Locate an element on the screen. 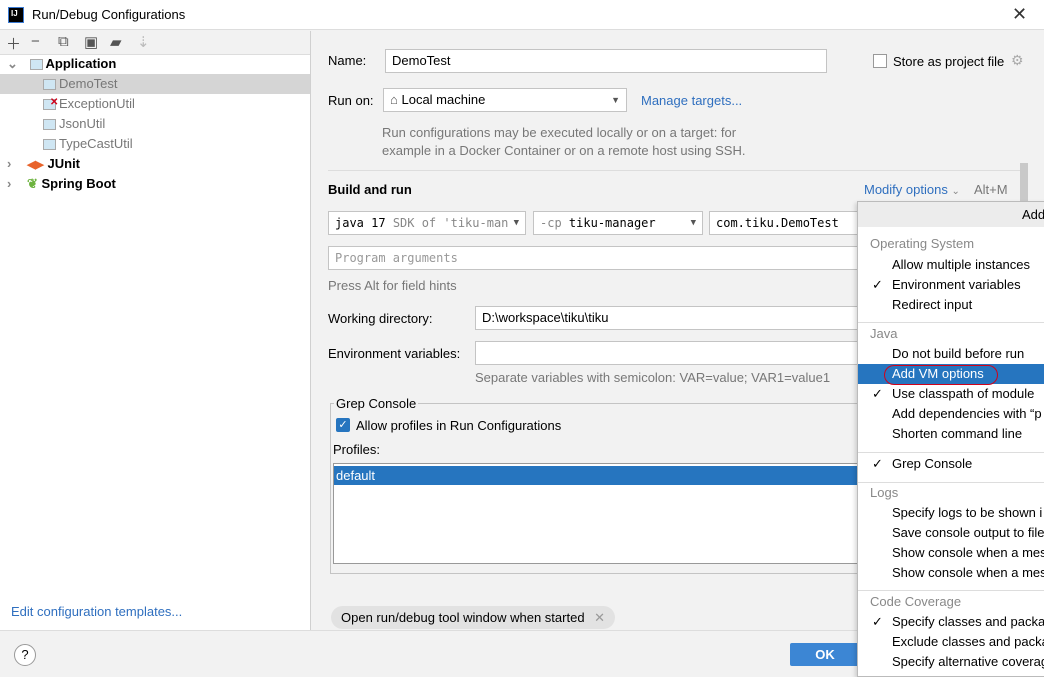 This screenshot has width=1044, height=677. help-button: ? is located at coordinates (25, 655).